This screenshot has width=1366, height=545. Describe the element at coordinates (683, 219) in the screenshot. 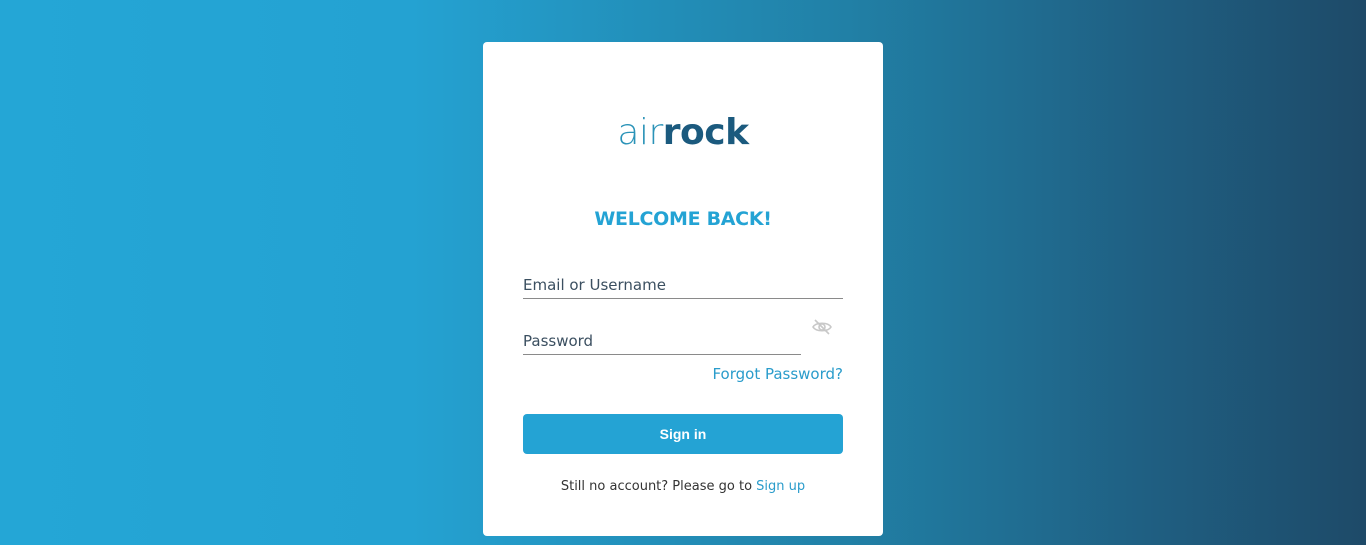

I see `welcome-heading: WELCOME BACK!` at that location.